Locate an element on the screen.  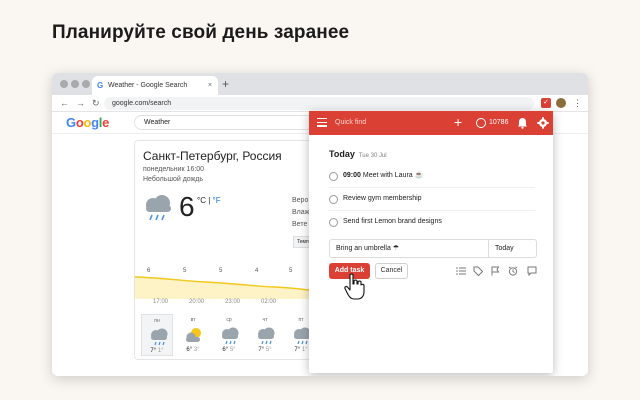
cancel-button: Cancel is located at coordinates (391, 271).